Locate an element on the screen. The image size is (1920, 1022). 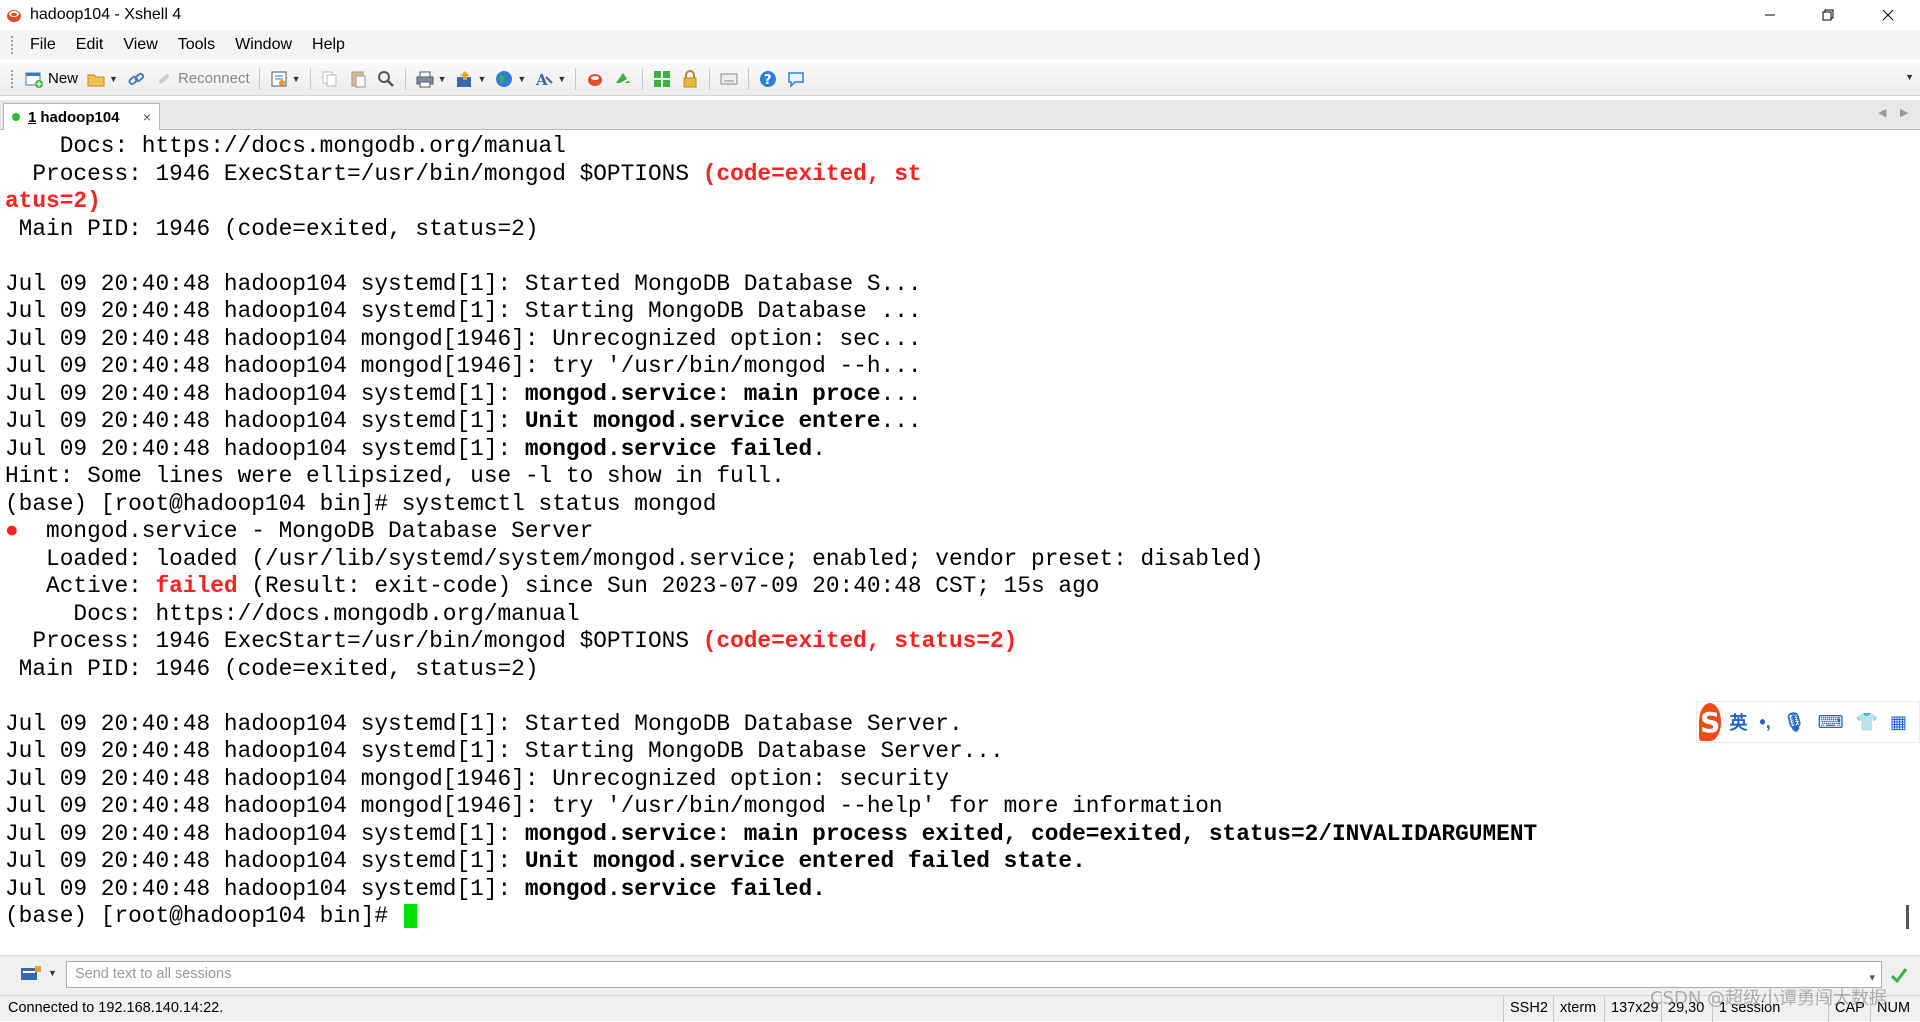
transfer-icon is located at coordinates (463, 78).